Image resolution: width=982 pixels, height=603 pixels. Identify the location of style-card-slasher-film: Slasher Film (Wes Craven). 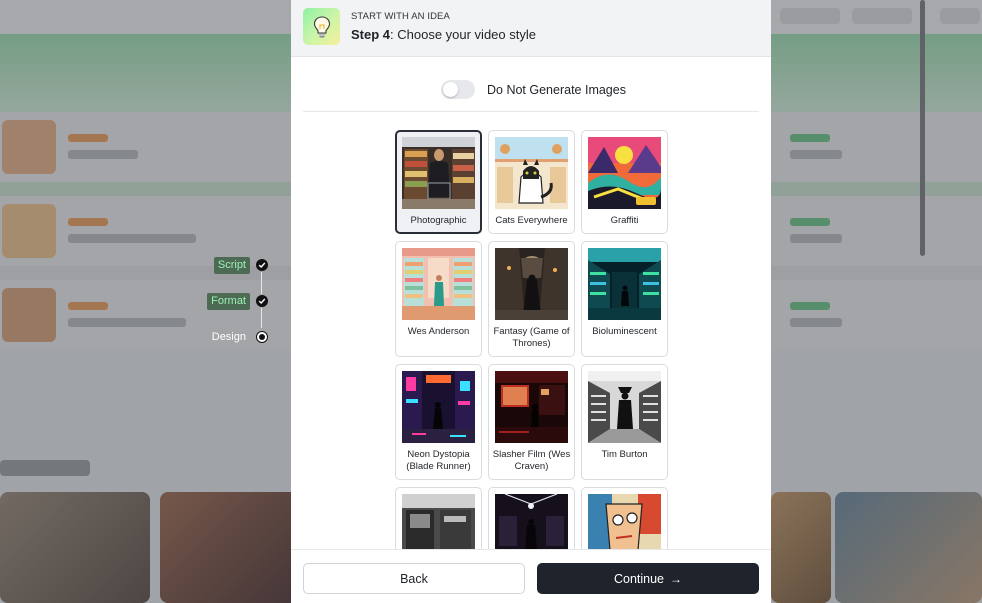
(531, 422).